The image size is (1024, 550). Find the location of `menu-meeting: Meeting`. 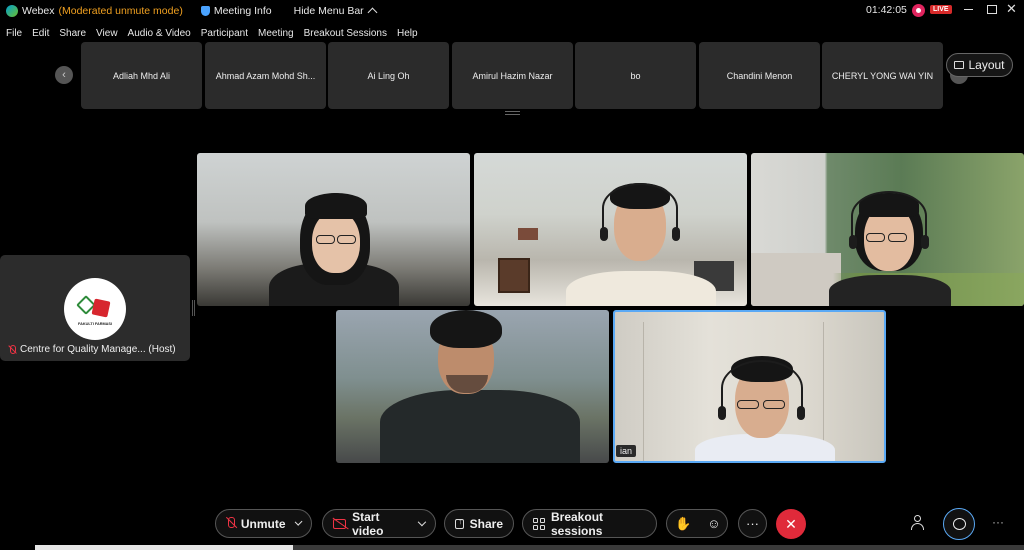

menu-meeting: Meeting is located at coordinates (276, 33).